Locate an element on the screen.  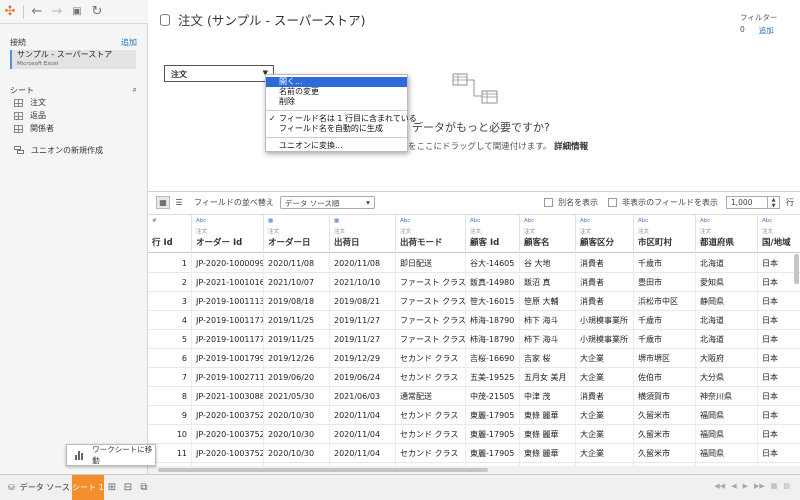
vertical-scrollbar is located at coordinates (796, 269).